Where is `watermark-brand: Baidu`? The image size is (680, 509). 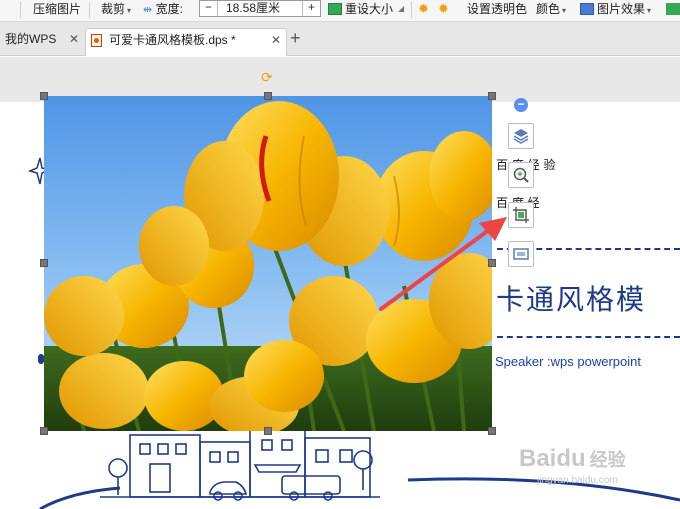 watermark-brand: Baidu is located at coordinates (552, 458).